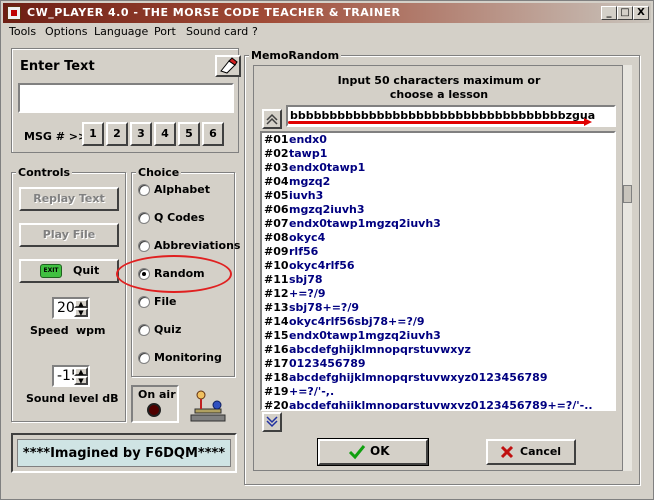 Image resolution: width=654 pixels, height=500 pixels. I want to click on enter-text-panel: Enter Text MSG # >> 1 2 3 4 5 6, so click(126, 100).